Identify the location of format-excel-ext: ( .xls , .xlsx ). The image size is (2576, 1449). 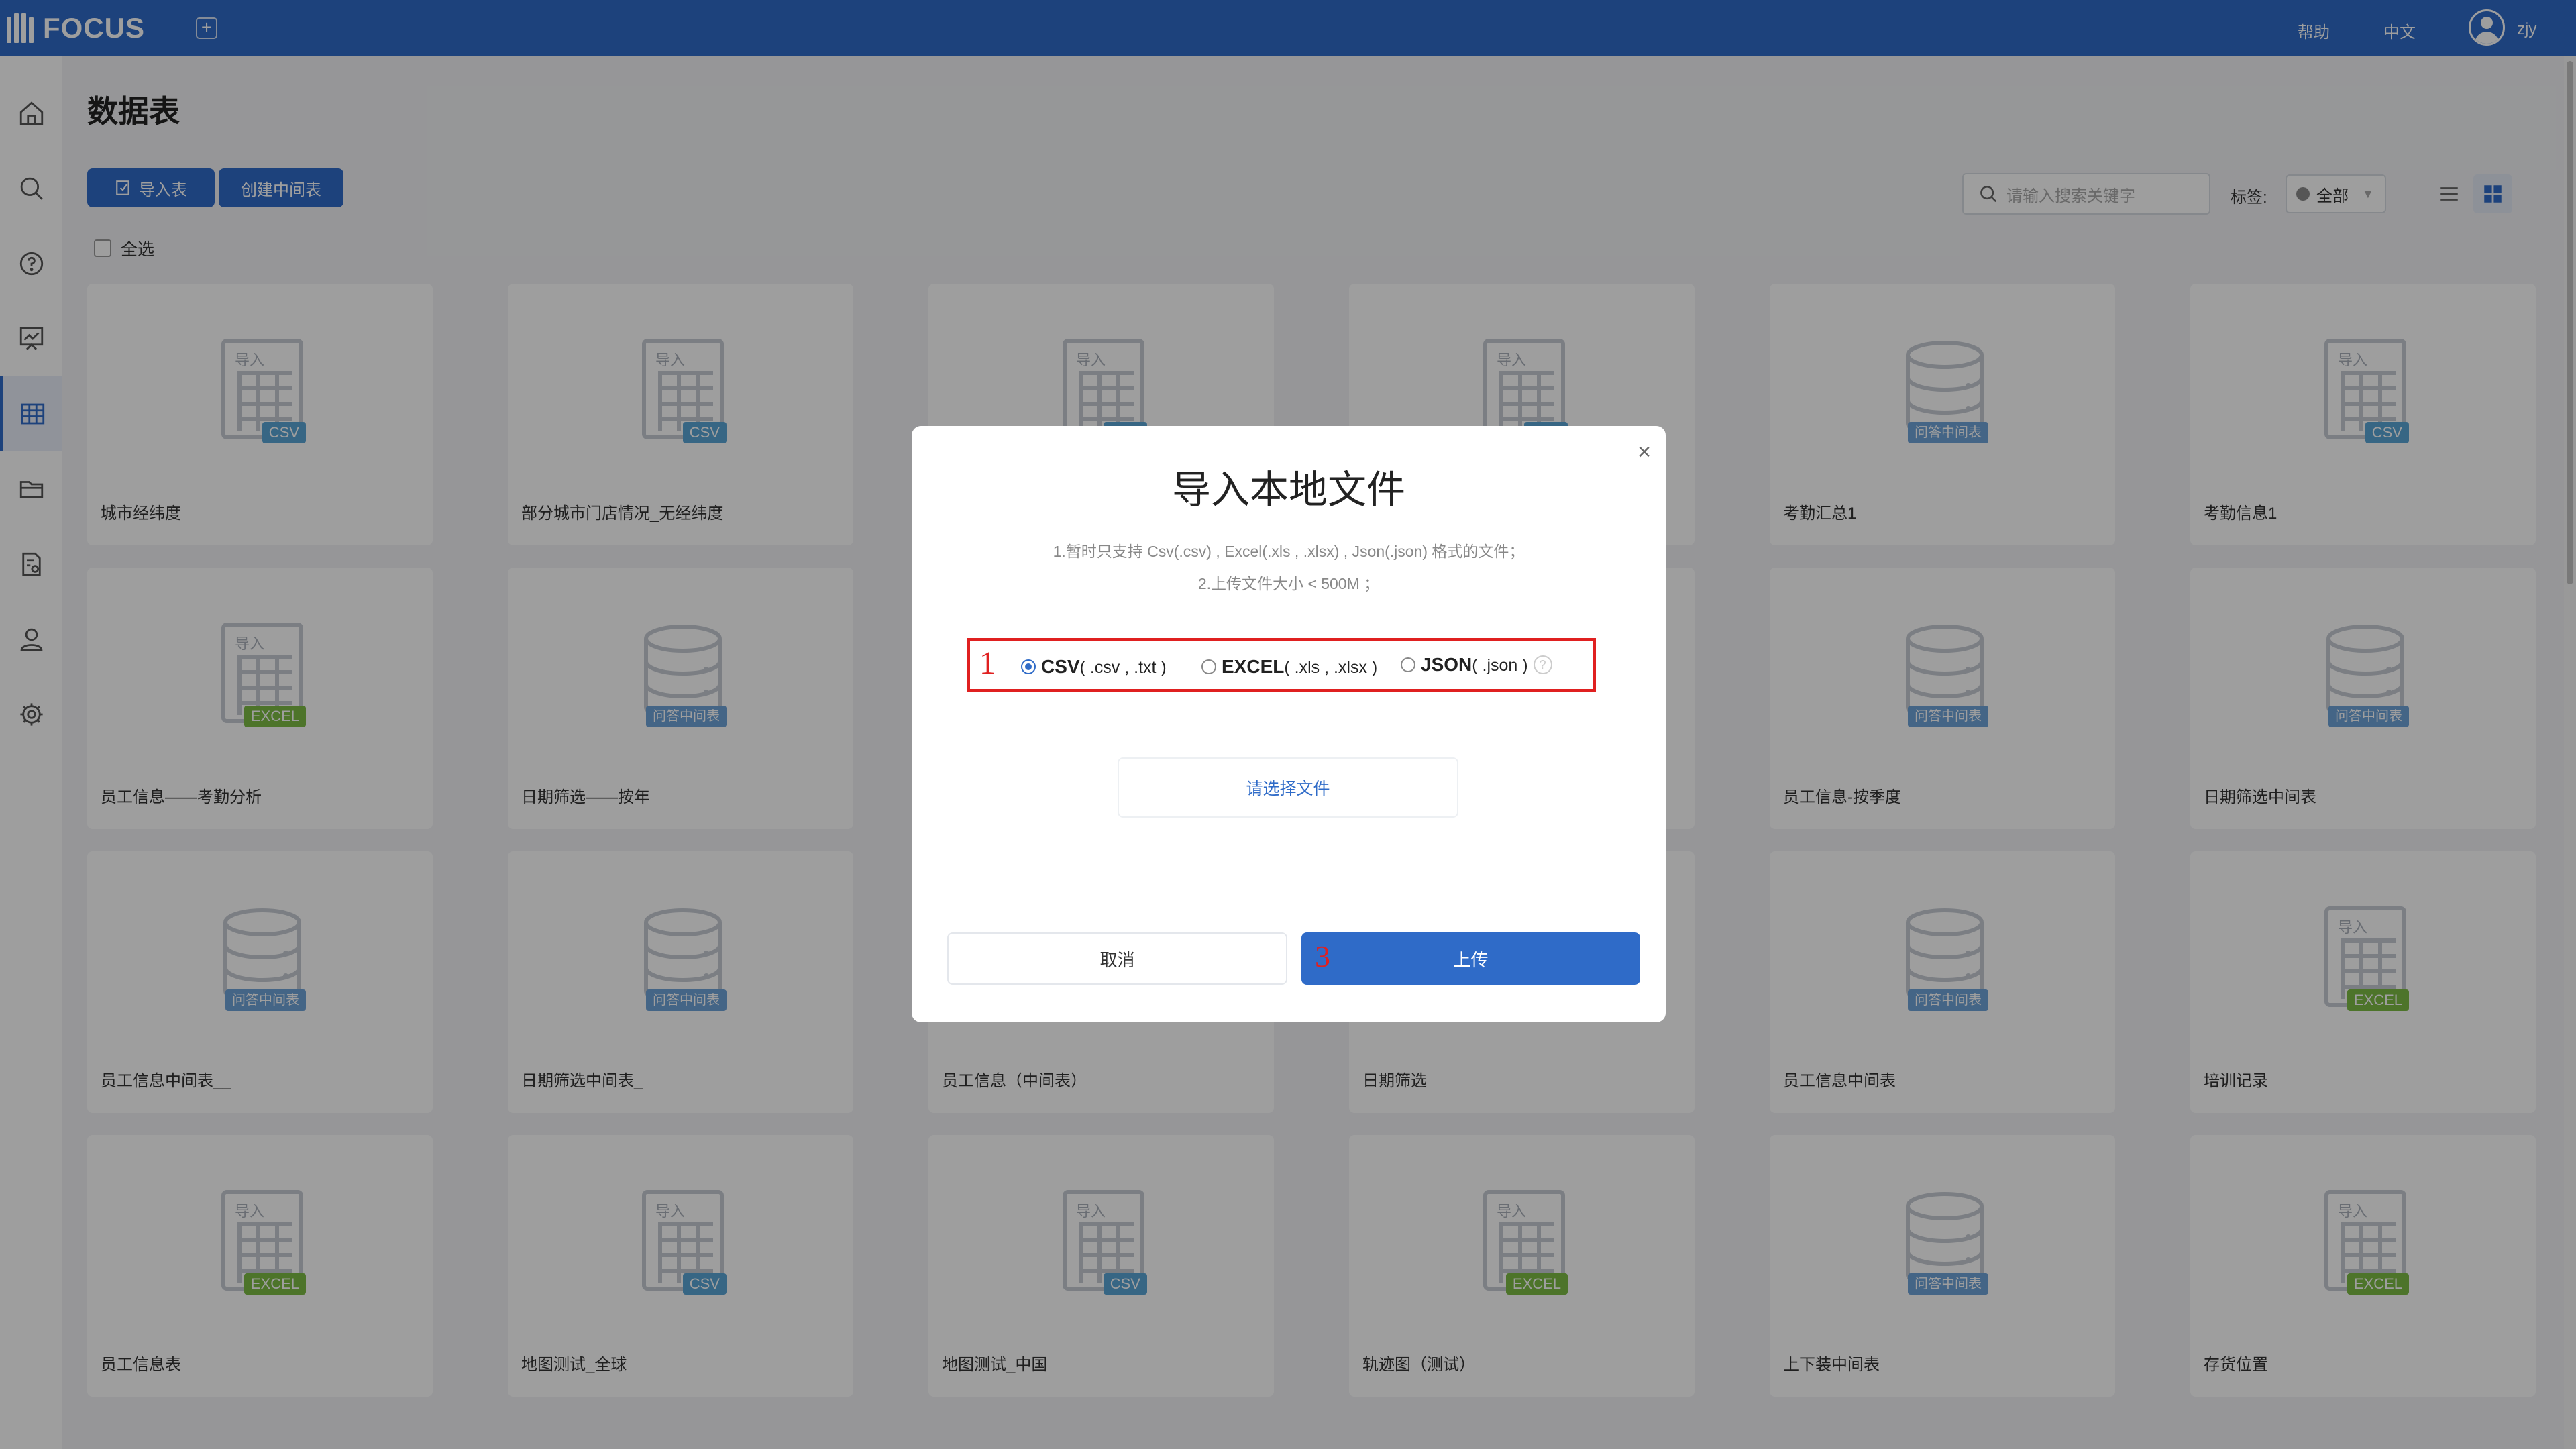
(1331, 667).